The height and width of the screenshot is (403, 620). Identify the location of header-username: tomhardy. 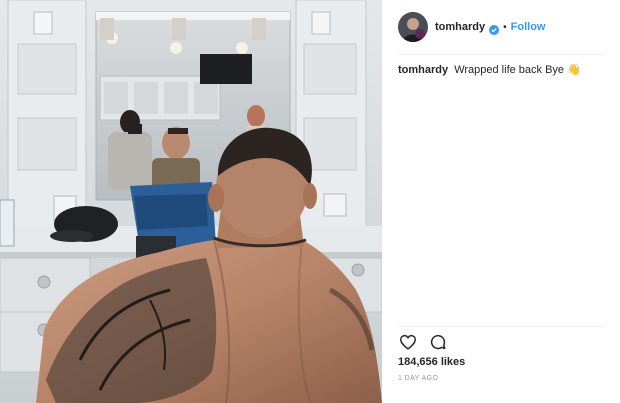
(460, 27).